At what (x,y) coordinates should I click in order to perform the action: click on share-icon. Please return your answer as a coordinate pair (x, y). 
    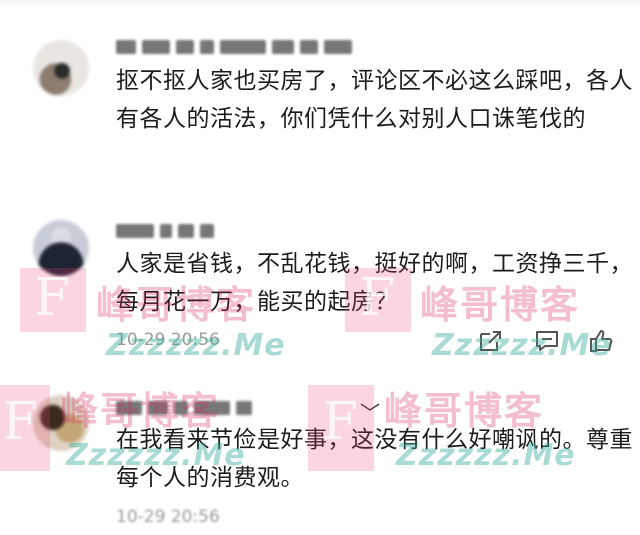
    Looking at the image, I should click on (491, 341).